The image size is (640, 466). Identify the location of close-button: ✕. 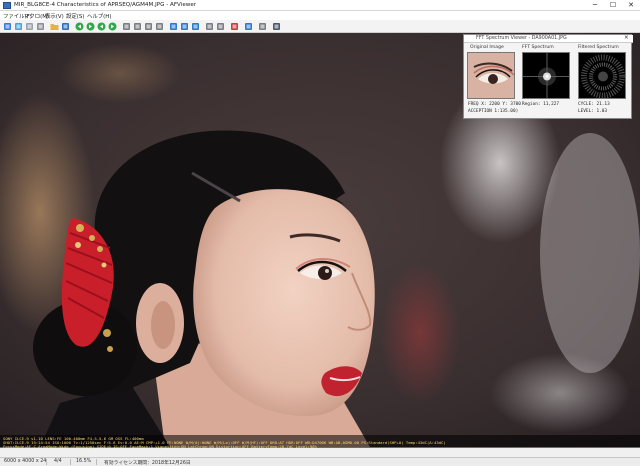
(631, 5).